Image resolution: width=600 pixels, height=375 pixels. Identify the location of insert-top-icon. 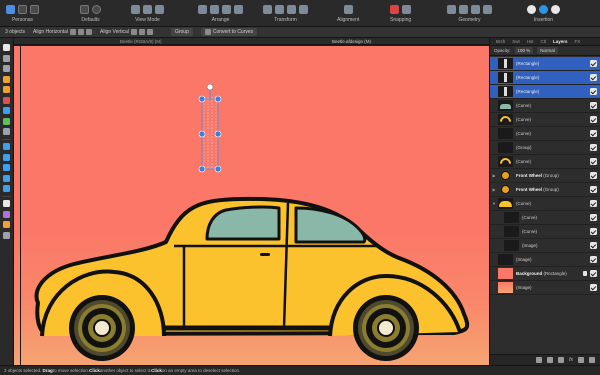
(543, 9).